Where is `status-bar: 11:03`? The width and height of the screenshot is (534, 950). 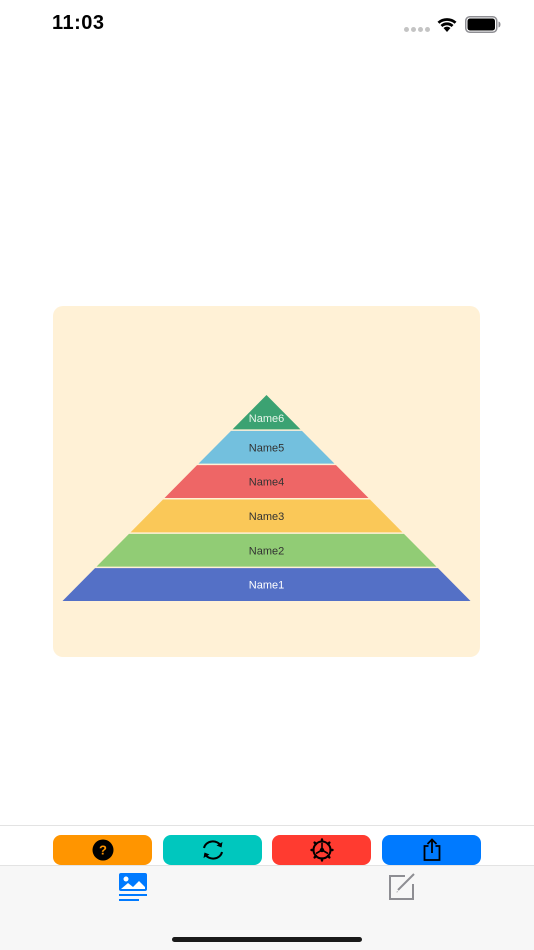
status-bar: 11:03 is located at coordinates (267, 25).